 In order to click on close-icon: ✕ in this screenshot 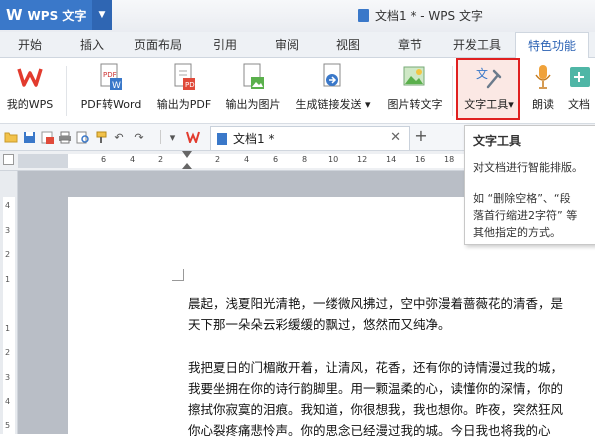, I will do `click(395, 137)`.